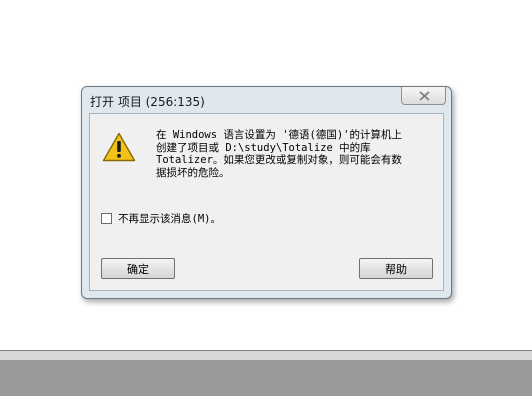 The image size is (532, 396). I want to click on ok-button: 确定, so click(138, 268).